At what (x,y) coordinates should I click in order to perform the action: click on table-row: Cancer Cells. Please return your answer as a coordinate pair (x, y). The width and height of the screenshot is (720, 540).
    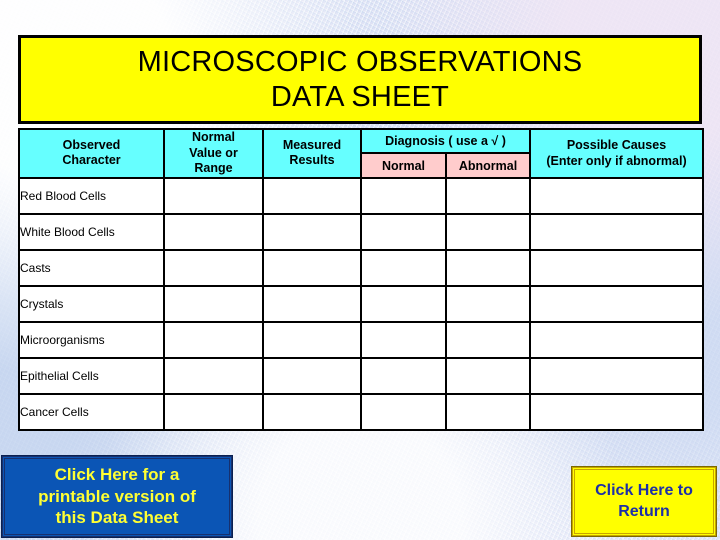
    Looking at the image, I should click on (361, 411).